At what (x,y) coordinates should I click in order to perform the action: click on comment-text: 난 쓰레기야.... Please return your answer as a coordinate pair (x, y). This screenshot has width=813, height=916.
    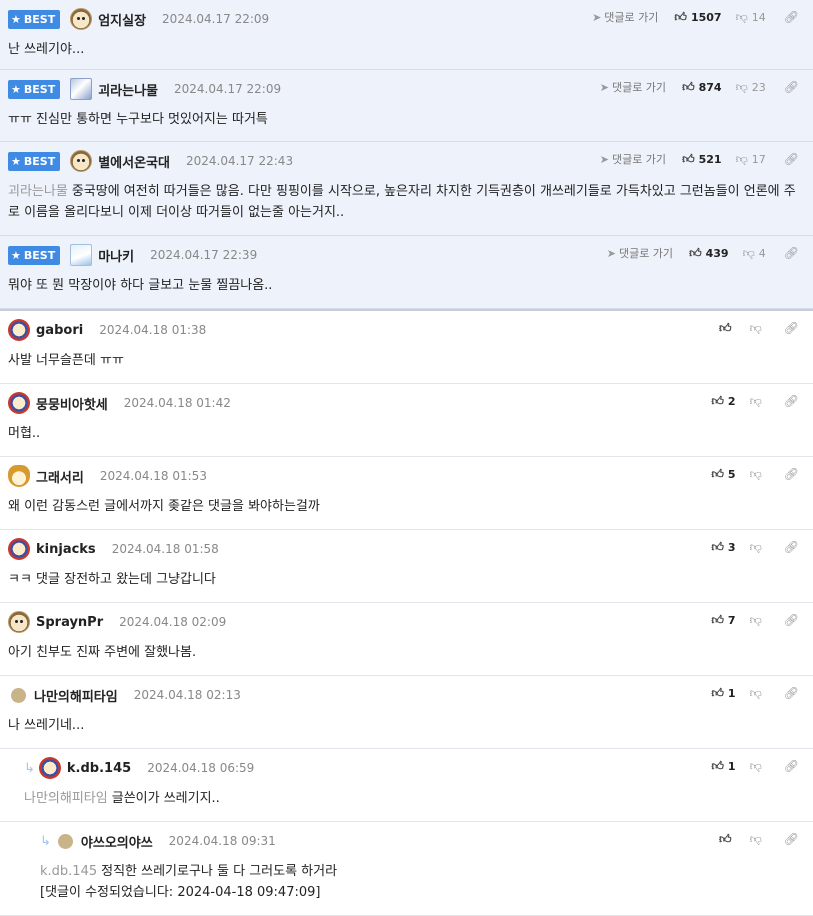
    Looking at the image, I should click on (406, 49).